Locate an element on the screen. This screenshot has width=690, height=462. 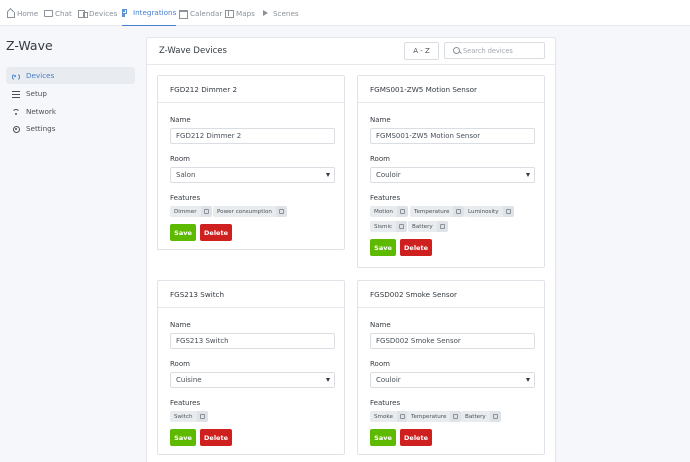
device-card-header: FGSD002 Smoke Sensor is located at coordinates (451, 294).